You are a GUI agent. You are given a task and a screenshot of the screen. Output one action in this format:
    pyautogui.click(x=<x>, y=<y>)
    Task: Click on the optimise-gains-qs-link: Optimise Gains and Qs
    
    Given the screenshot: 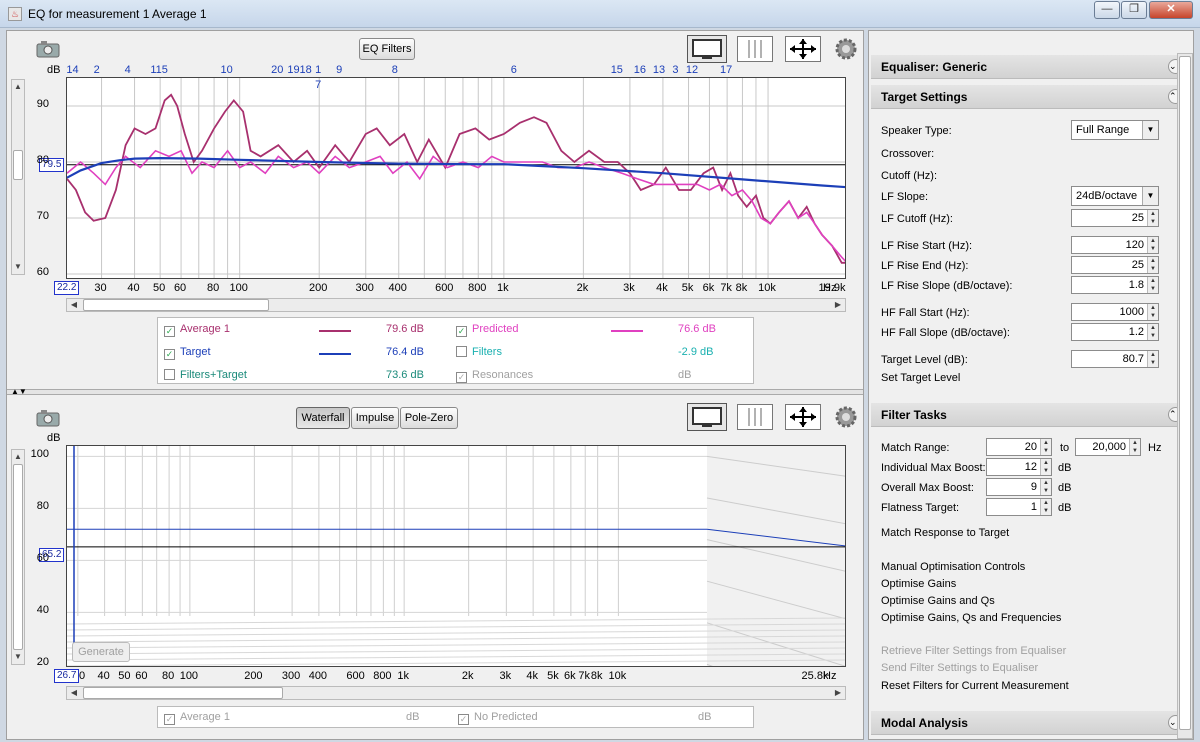 What is the action you would take?
    pyautogui.click(x=938, y=601)
    